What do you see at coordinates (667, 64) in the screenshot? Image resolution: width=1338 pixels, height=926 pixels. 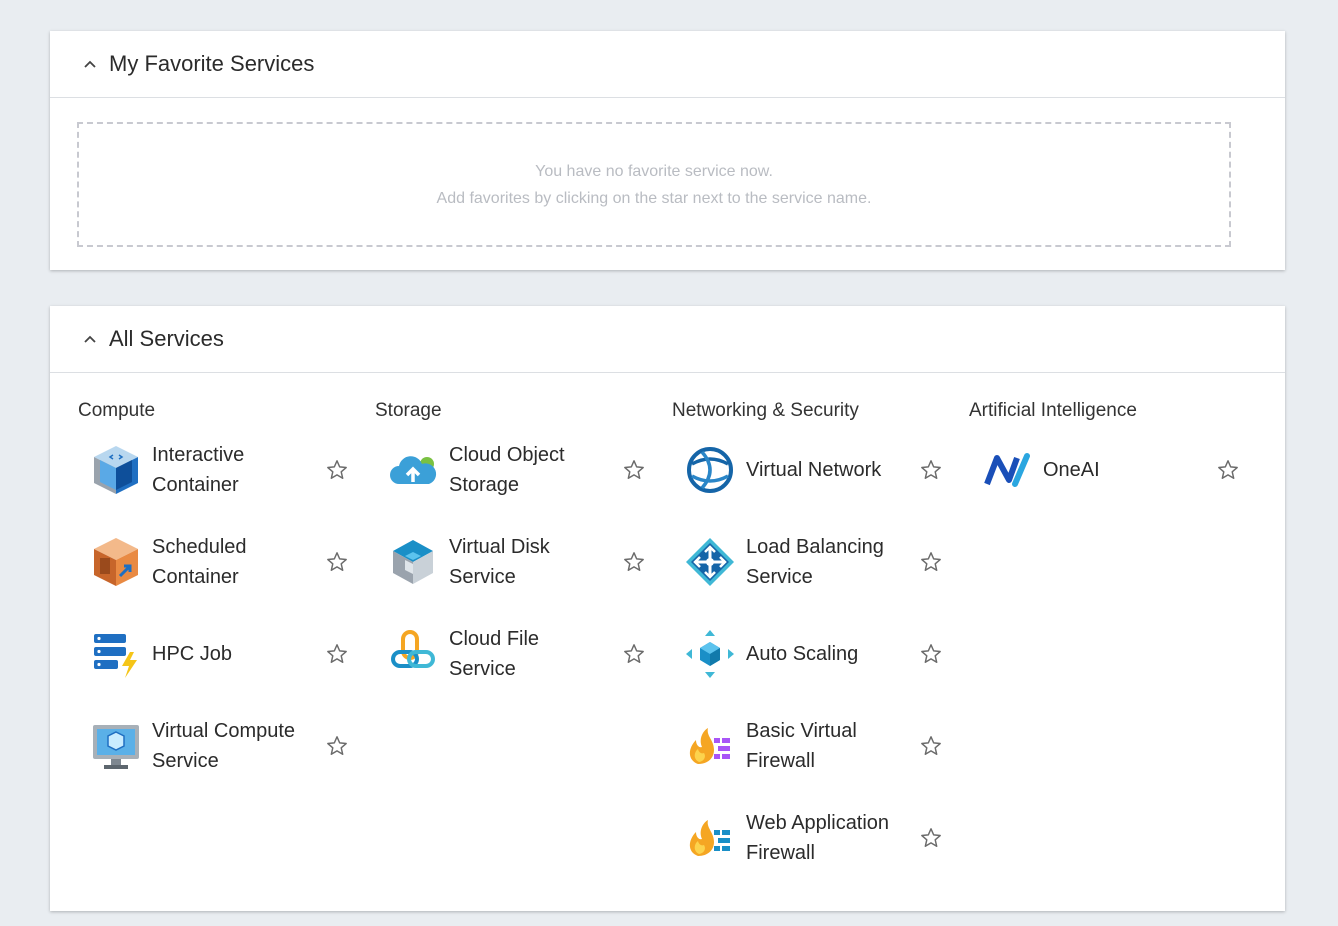 I see `favorite-services-header: My Favorite Services` at bounding box center [667, 64].